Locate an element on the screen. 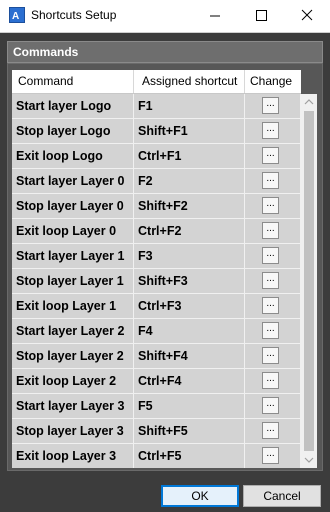  shortcut-cell: Ctrl+F2 is located at coordinates (189, 231).